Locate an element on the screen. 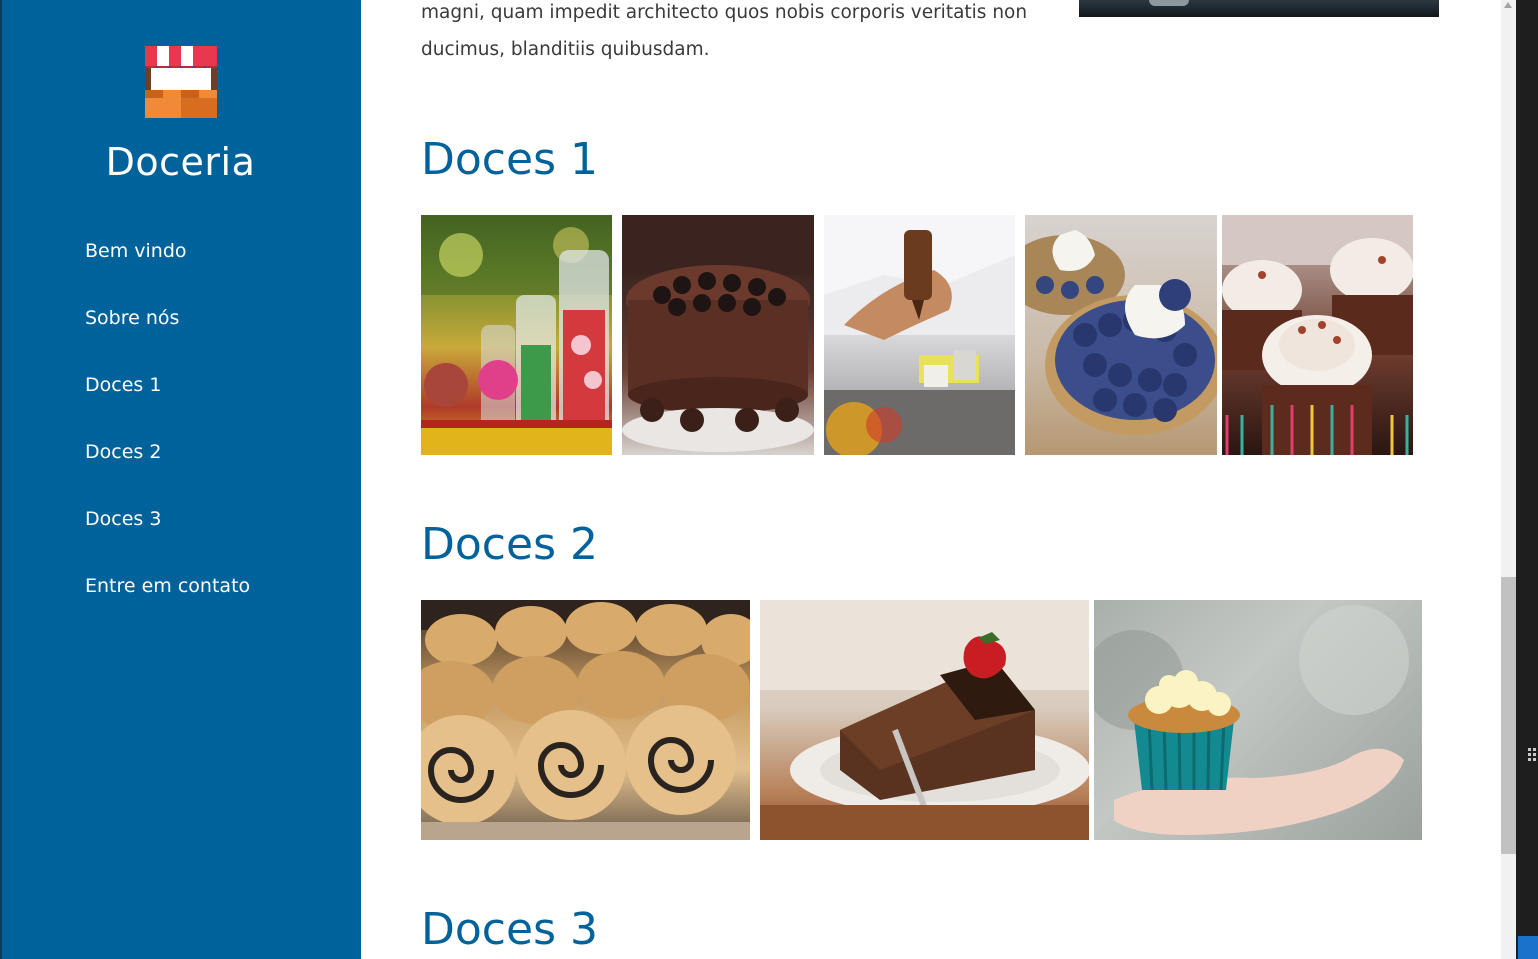 This screenshot has width=1538, height=959. sidebar-item-entre-em-contato: Entre em contato is located at coordinates (167, 600).